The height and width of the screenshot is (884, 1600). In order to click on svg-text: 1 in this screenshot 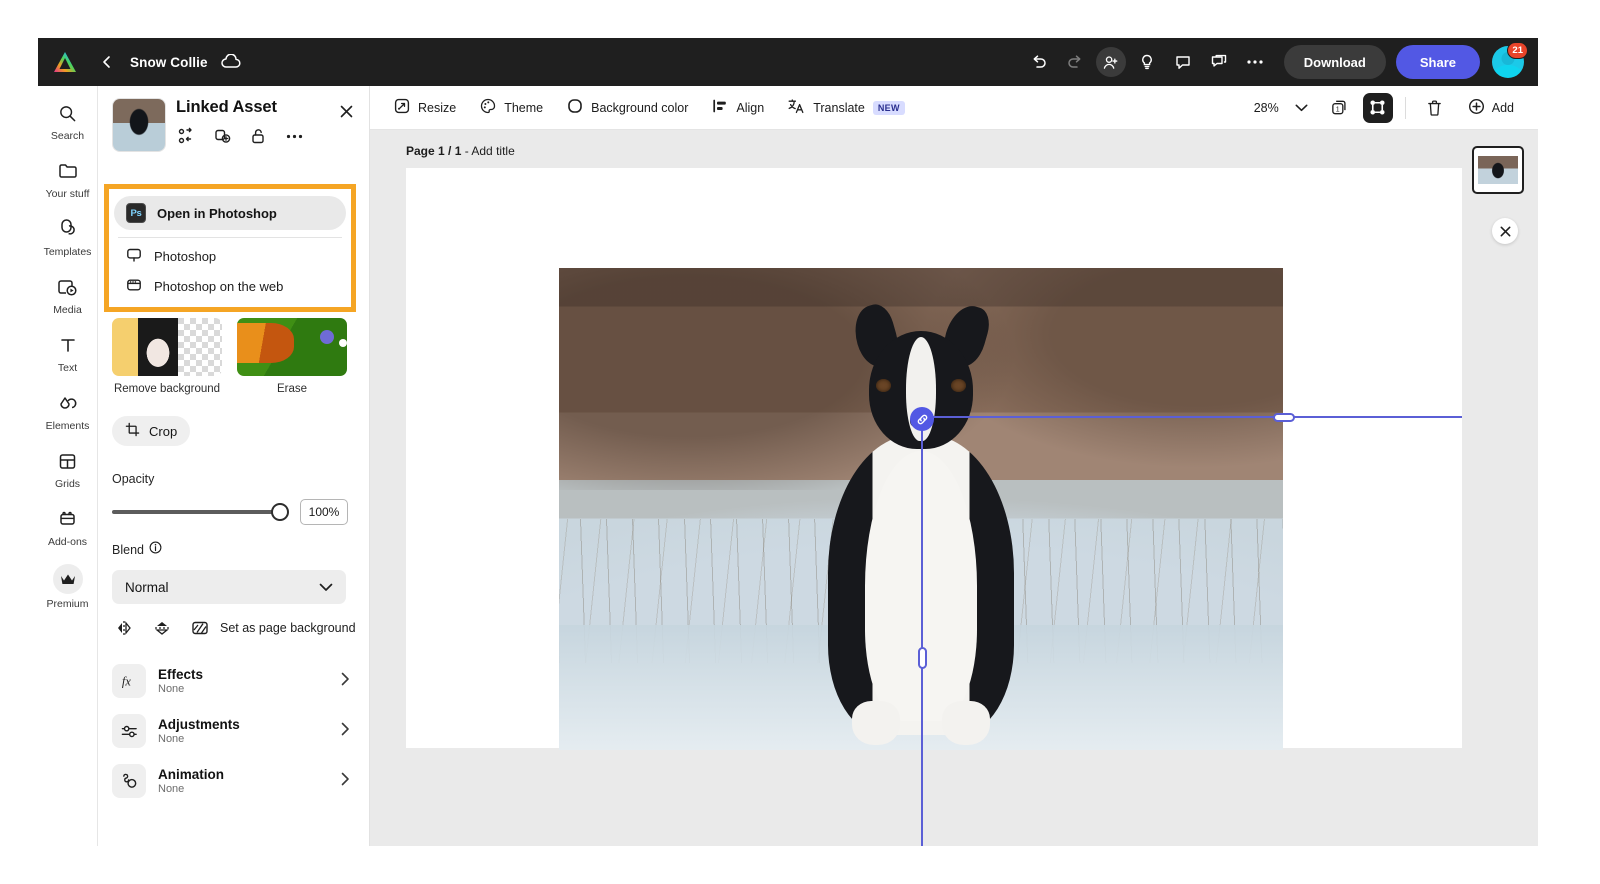, I will do `click(1338, 110)`.